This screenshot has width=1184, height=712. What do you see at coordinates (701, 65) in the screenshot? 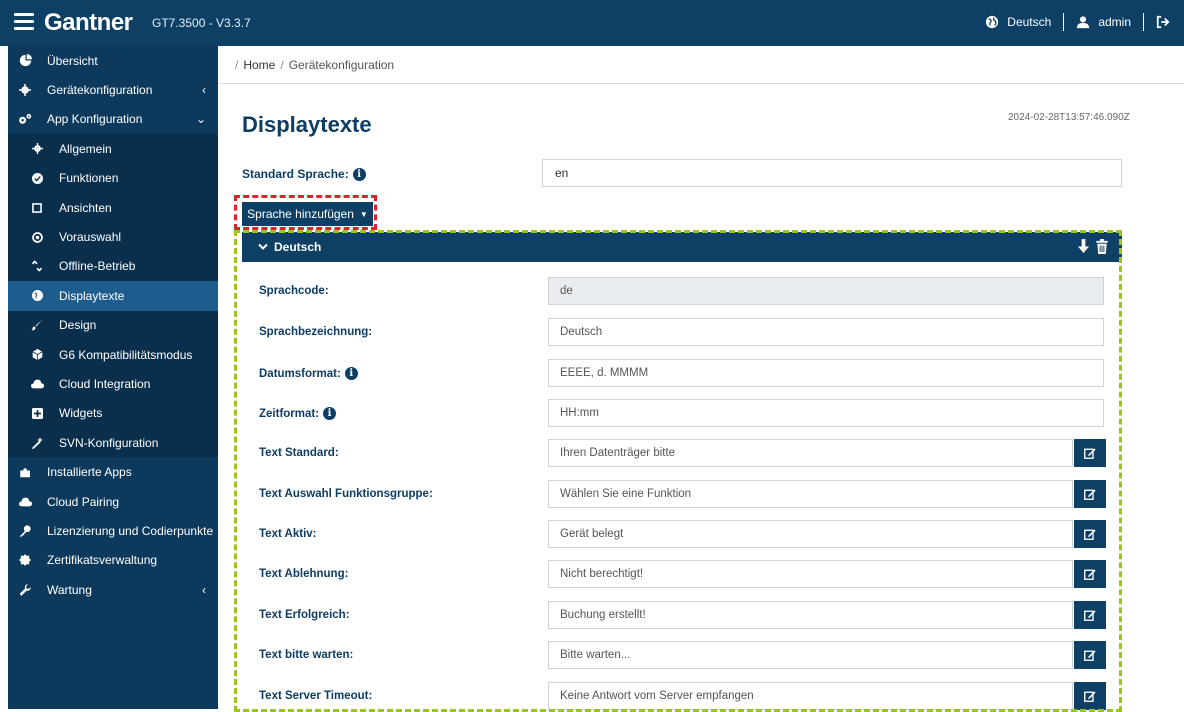
I see `breadcrumb: / Home / Gerätekonfiguration` at bounding box center [701, 65].